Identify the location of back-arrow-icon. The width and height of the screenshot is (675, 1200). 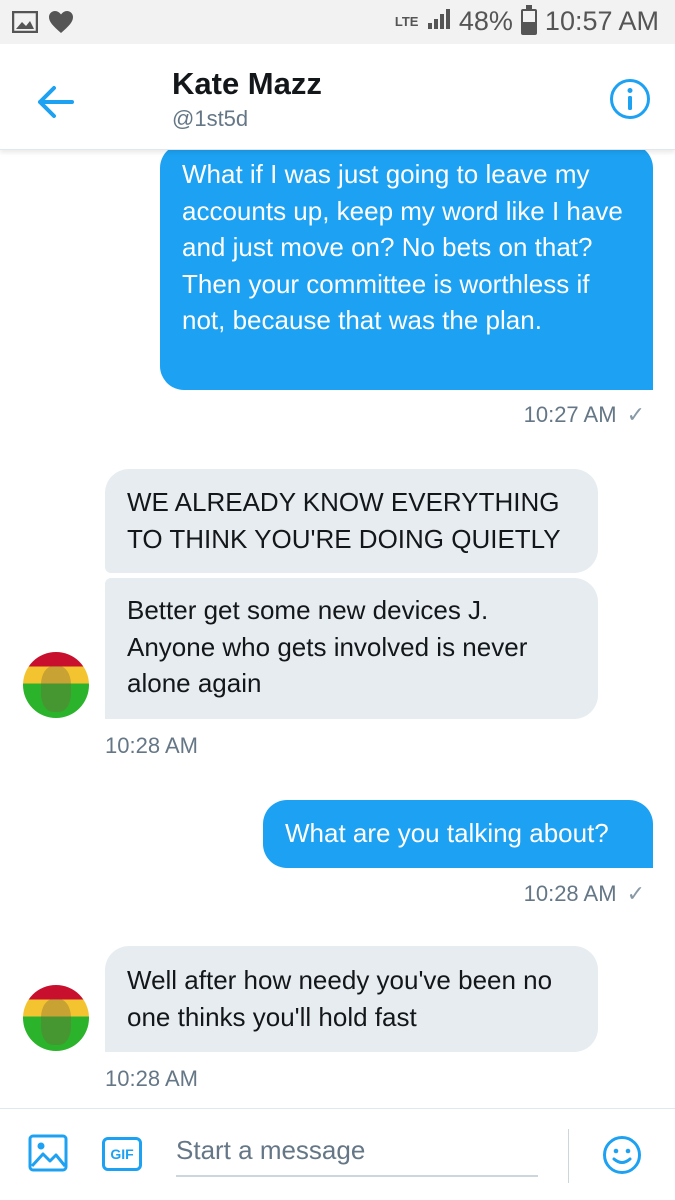
(56, 102).